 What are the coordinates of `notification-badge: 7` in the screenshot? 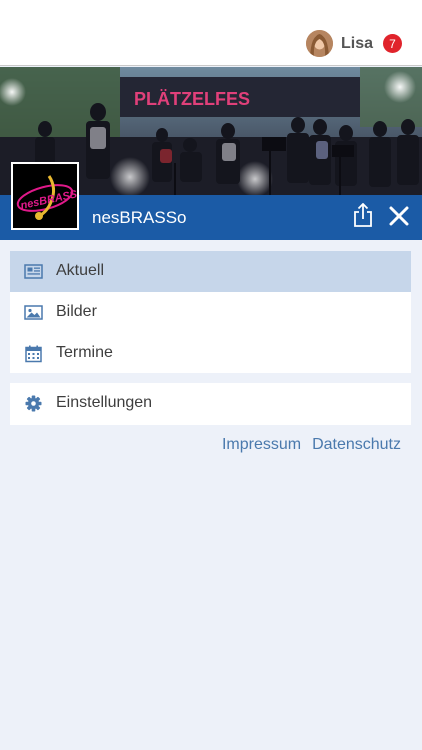 It's located at (392, 43).